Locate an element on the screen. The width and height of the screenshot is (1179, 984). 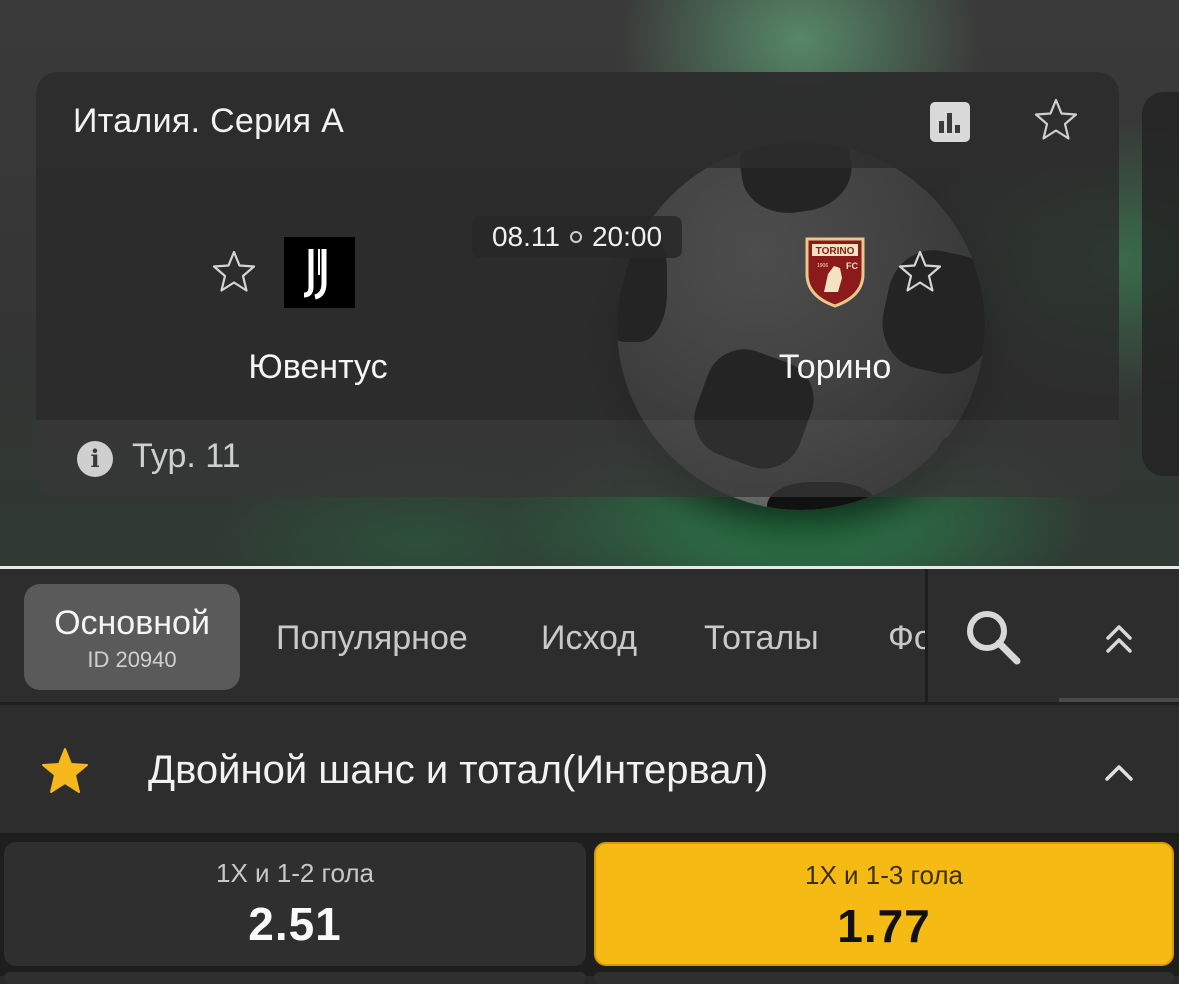
tab-handicaps: Форы is located at coordinates (907, 638).